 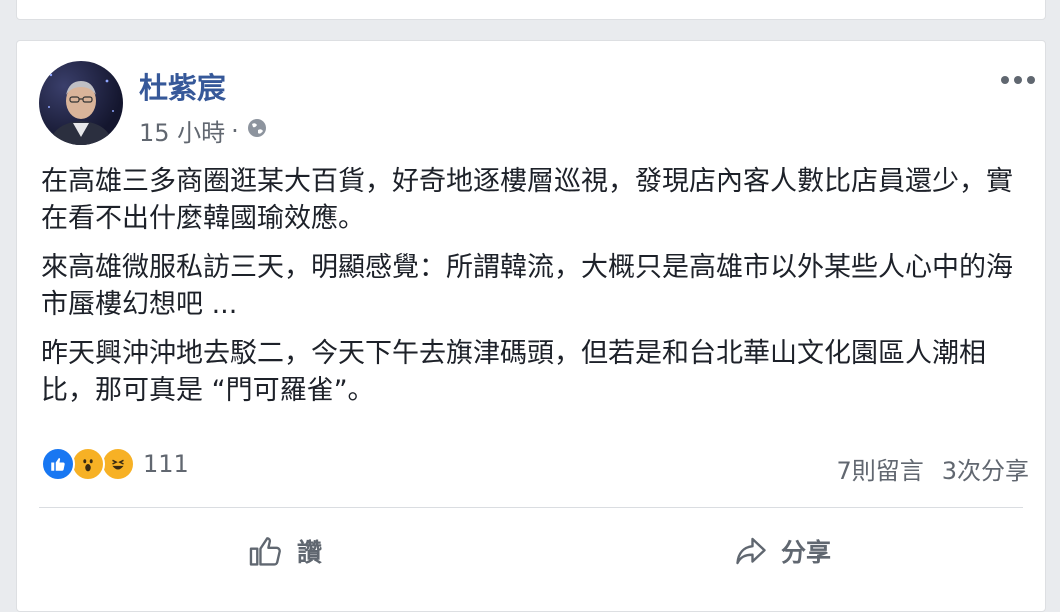 What do you see at coordinates (531, 10) in the screenshot?
I see `previous-post-card` at bounding box center [531, 10].